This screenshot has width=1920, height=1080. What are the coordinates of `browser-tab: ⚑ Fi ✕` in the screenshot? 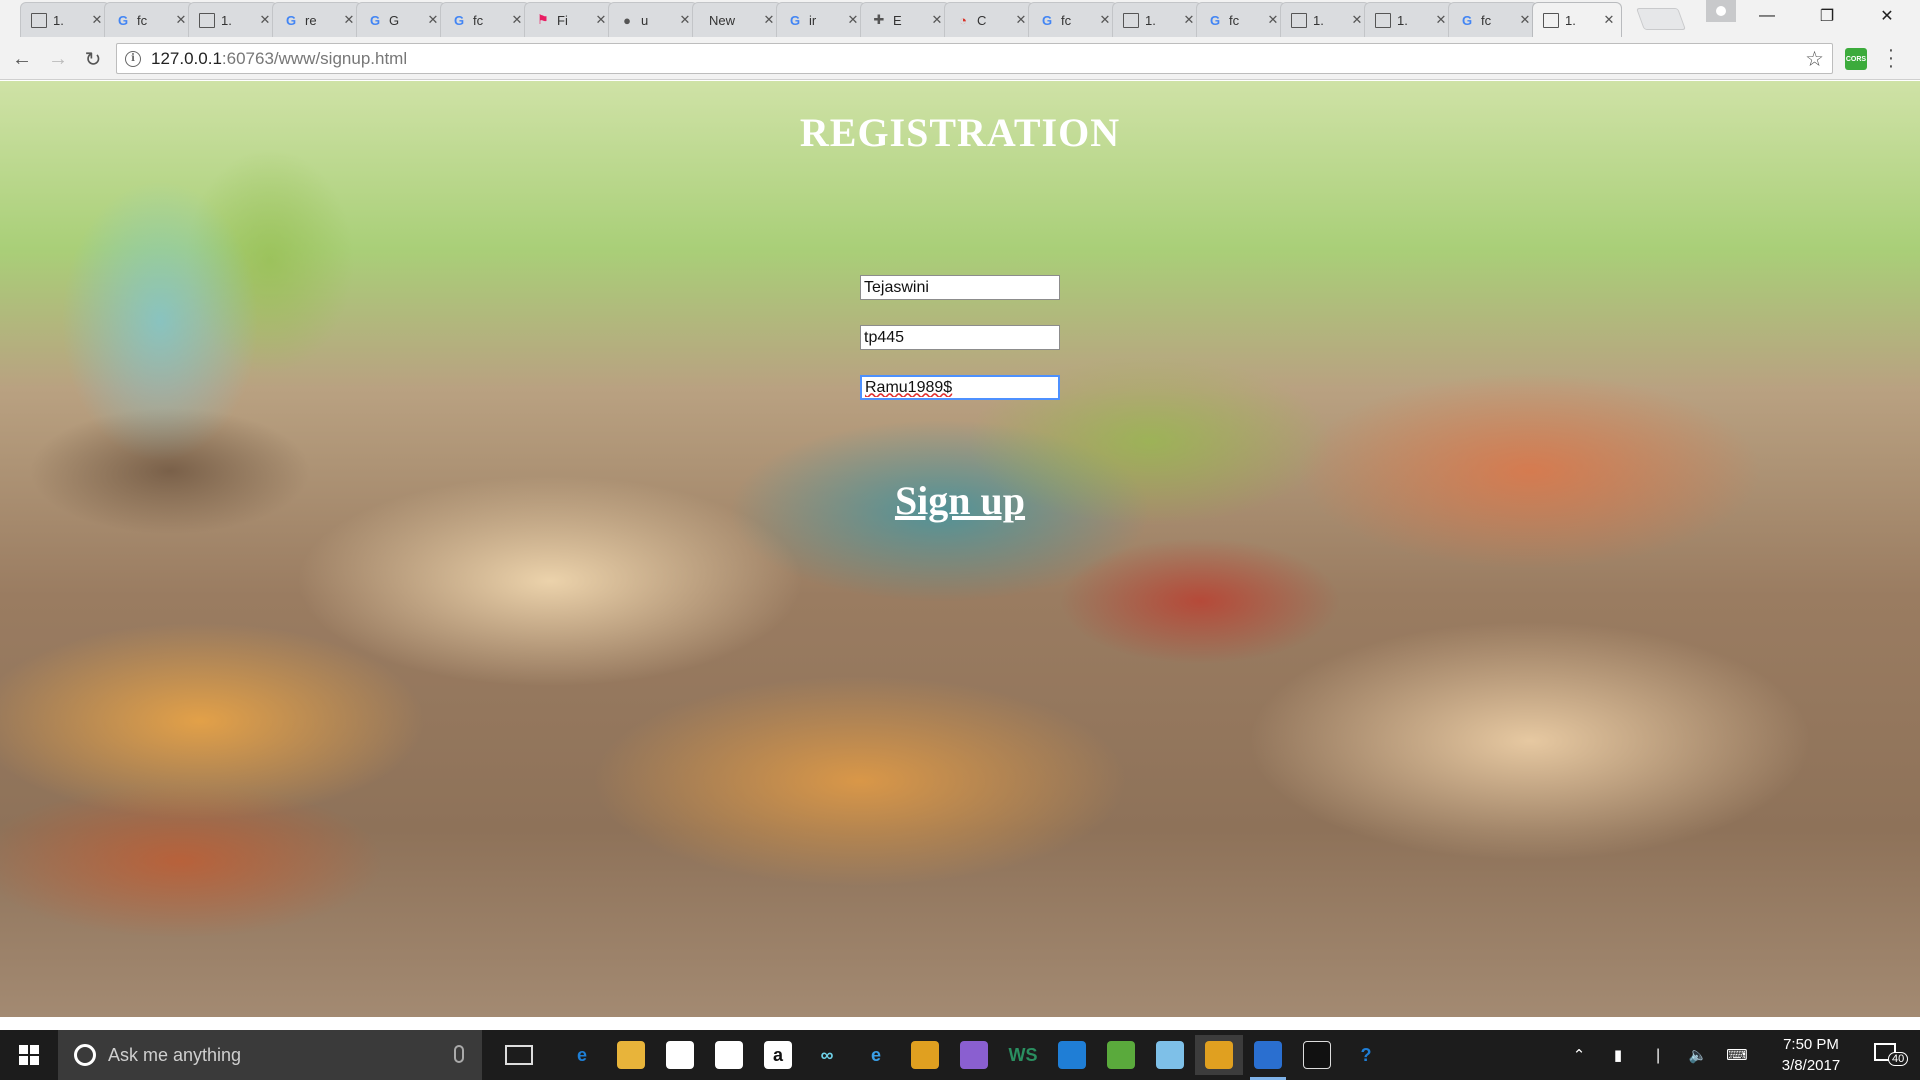 It's located at (569, 19).